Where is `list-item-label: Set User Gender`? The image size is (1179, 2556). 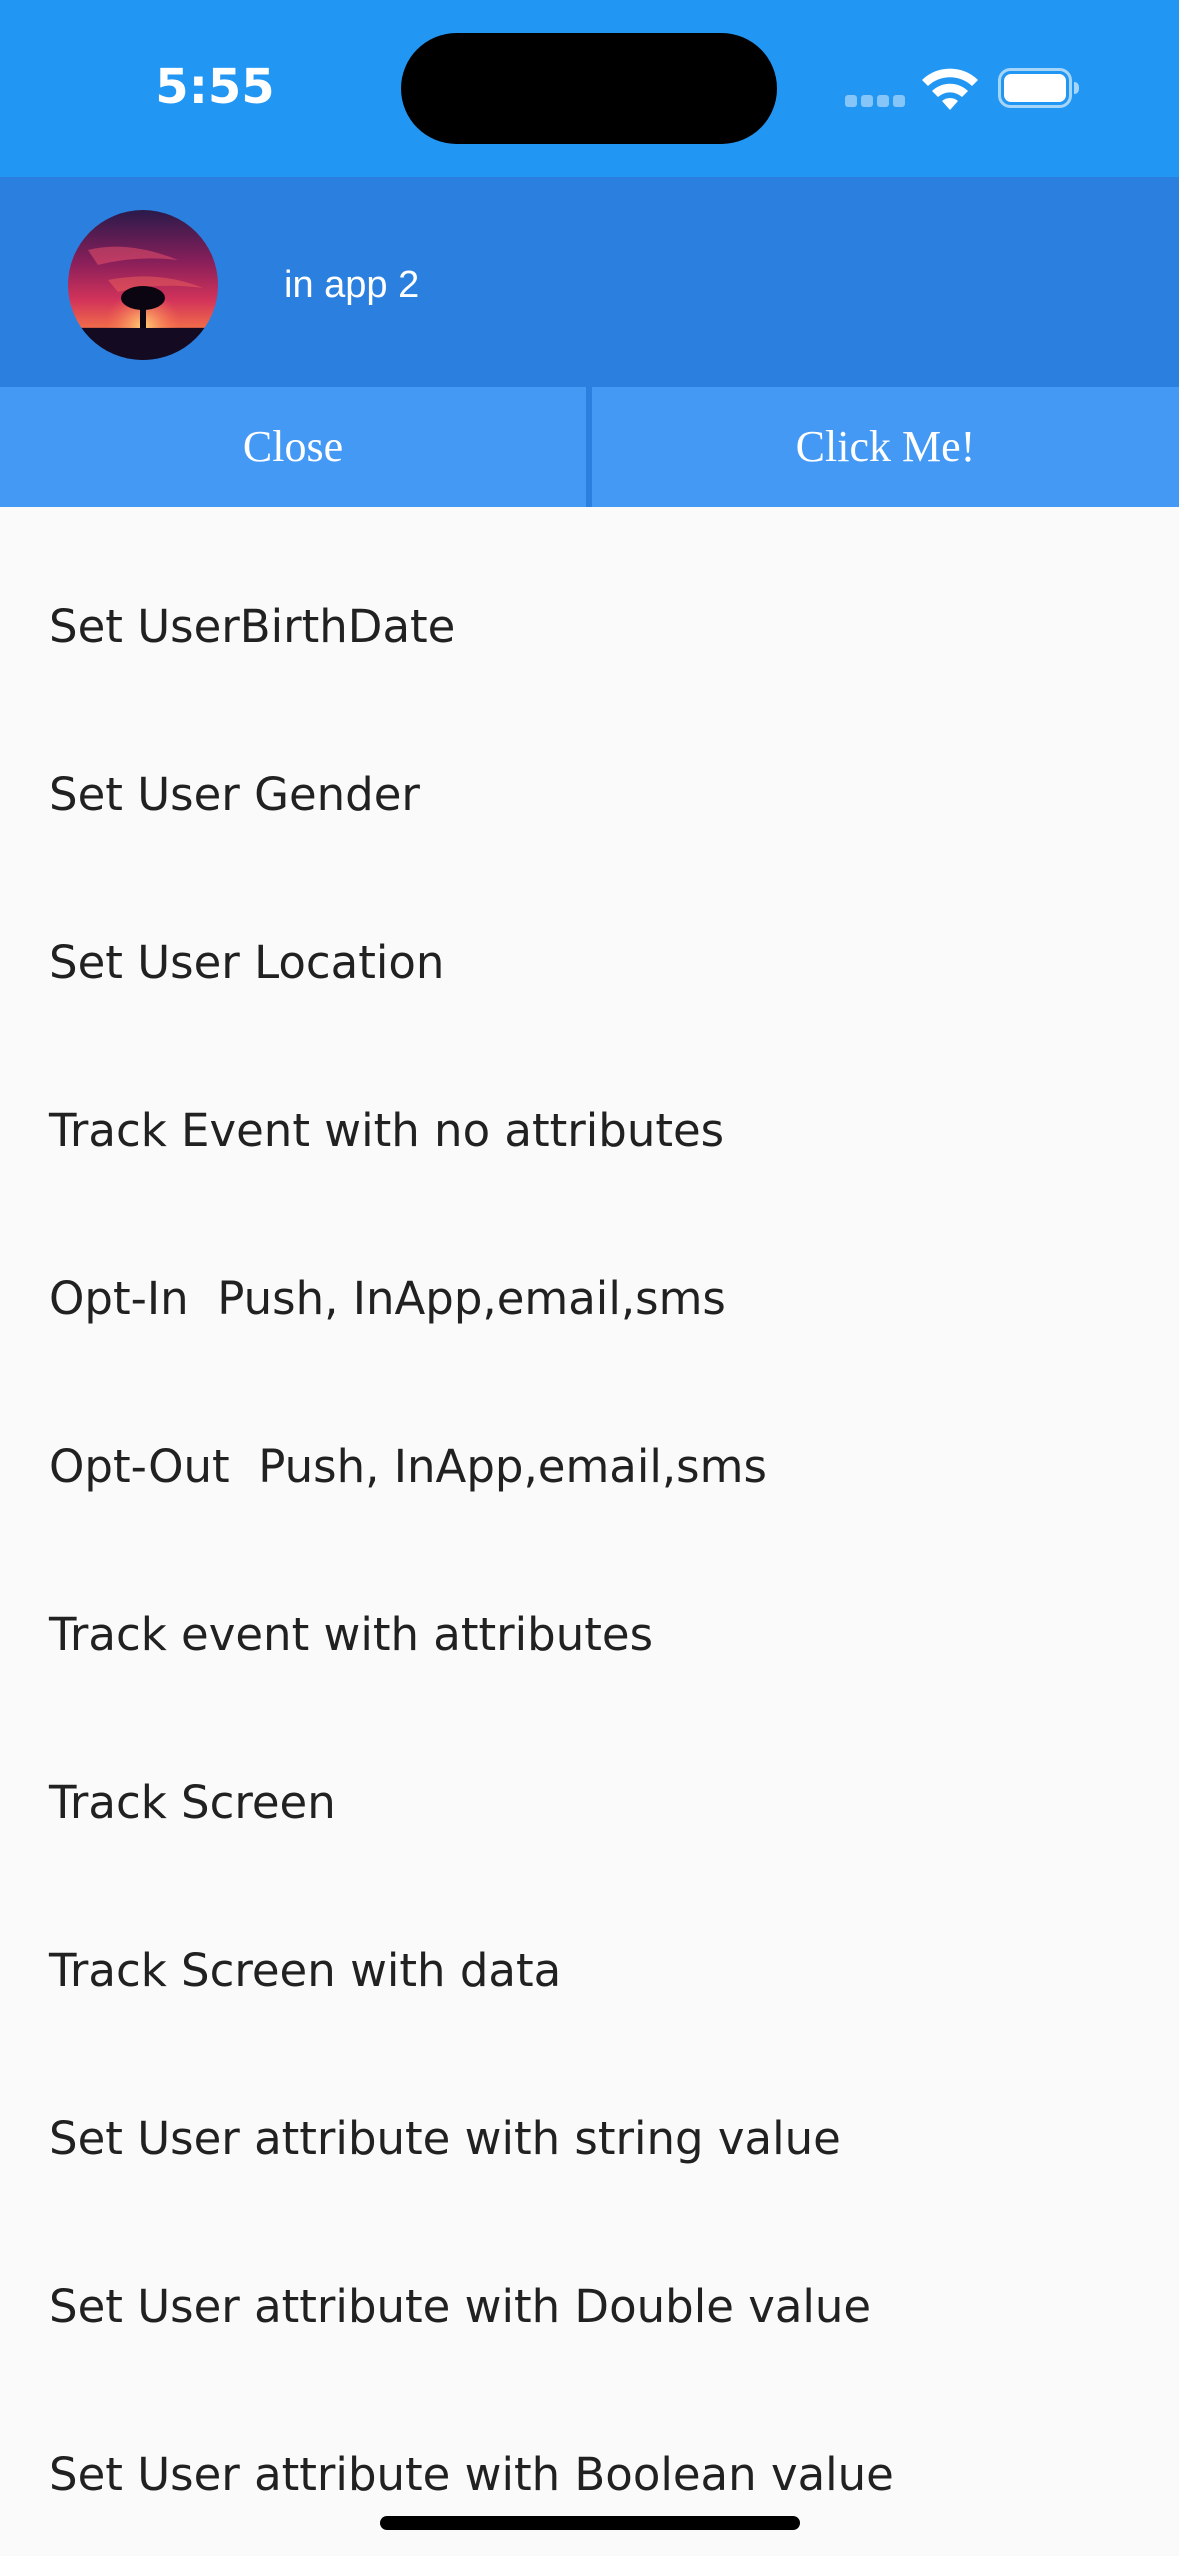 list-item-label: Set User Gender is located at coordinates (234, 794).